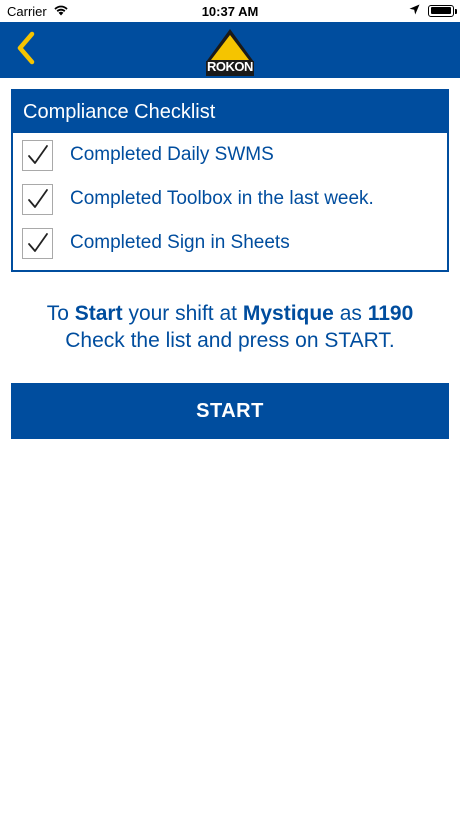 The image size is (460, 818). I want to click on checkbox-toolbox, so click(37, 199).